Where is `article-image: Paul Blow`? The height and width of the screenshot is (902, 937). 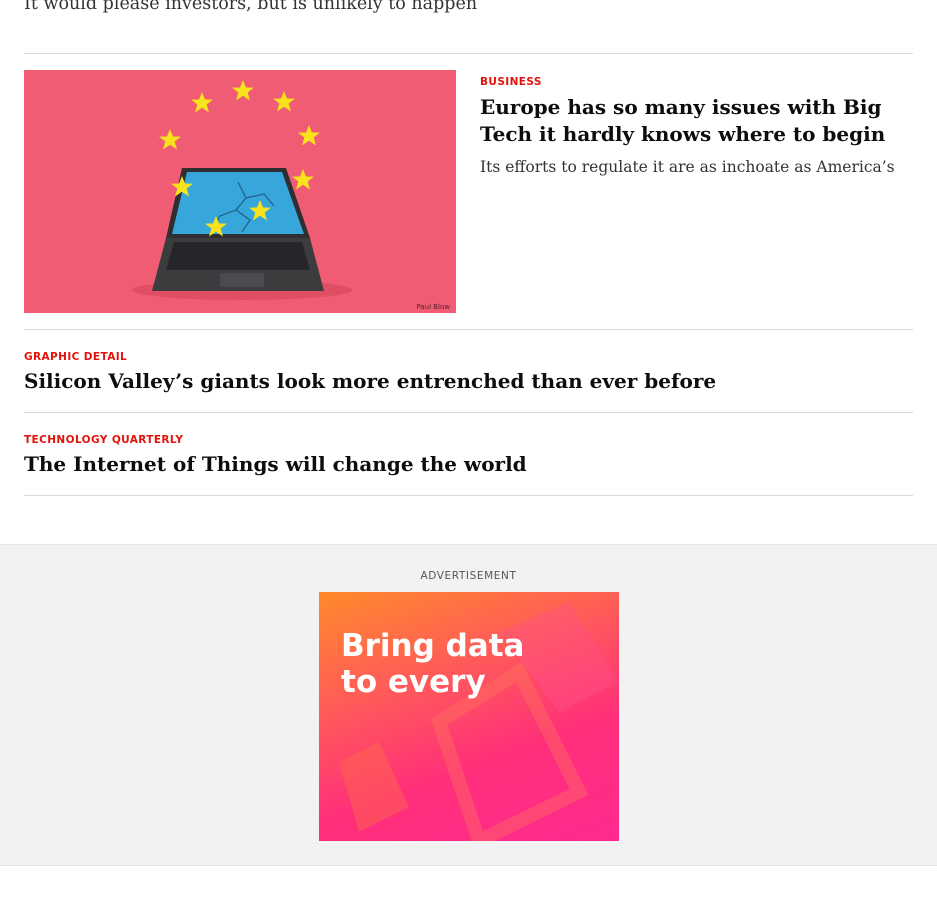 article-image: Paul Blow is located at coordinates (240, 191).